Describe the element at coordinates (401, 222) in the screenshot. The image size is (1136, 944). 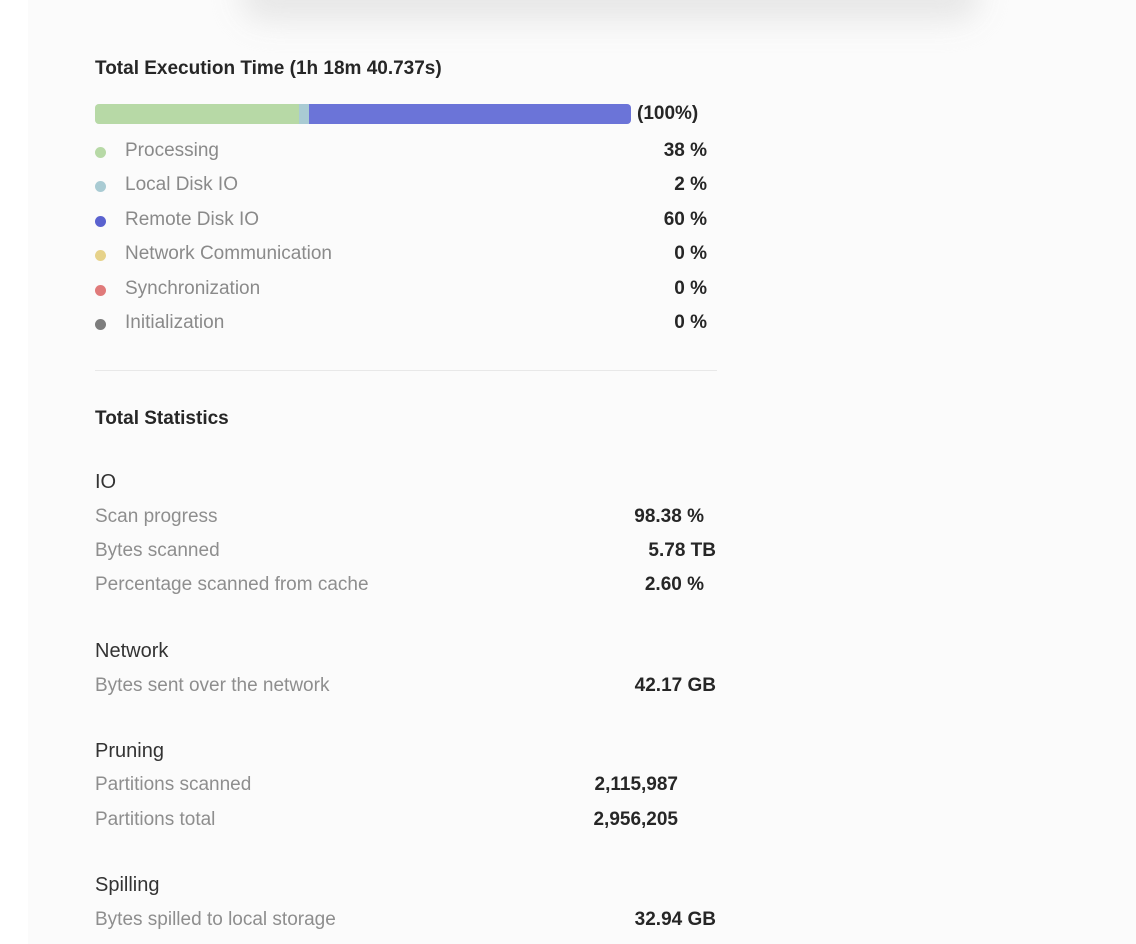
I see `legend-item: Remote Disk IO 60 %` at that location.